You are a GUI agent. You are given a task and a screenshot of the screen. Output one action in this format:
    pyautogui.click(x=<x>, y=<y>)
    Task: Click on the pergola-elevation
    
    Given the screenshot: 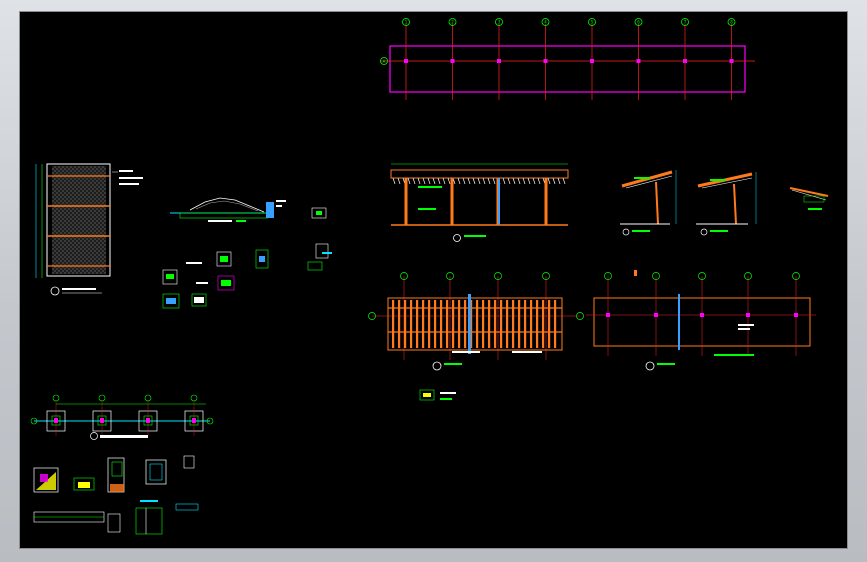 What is the action you would take?
    pyautogui.click(x=479, y=202)
    